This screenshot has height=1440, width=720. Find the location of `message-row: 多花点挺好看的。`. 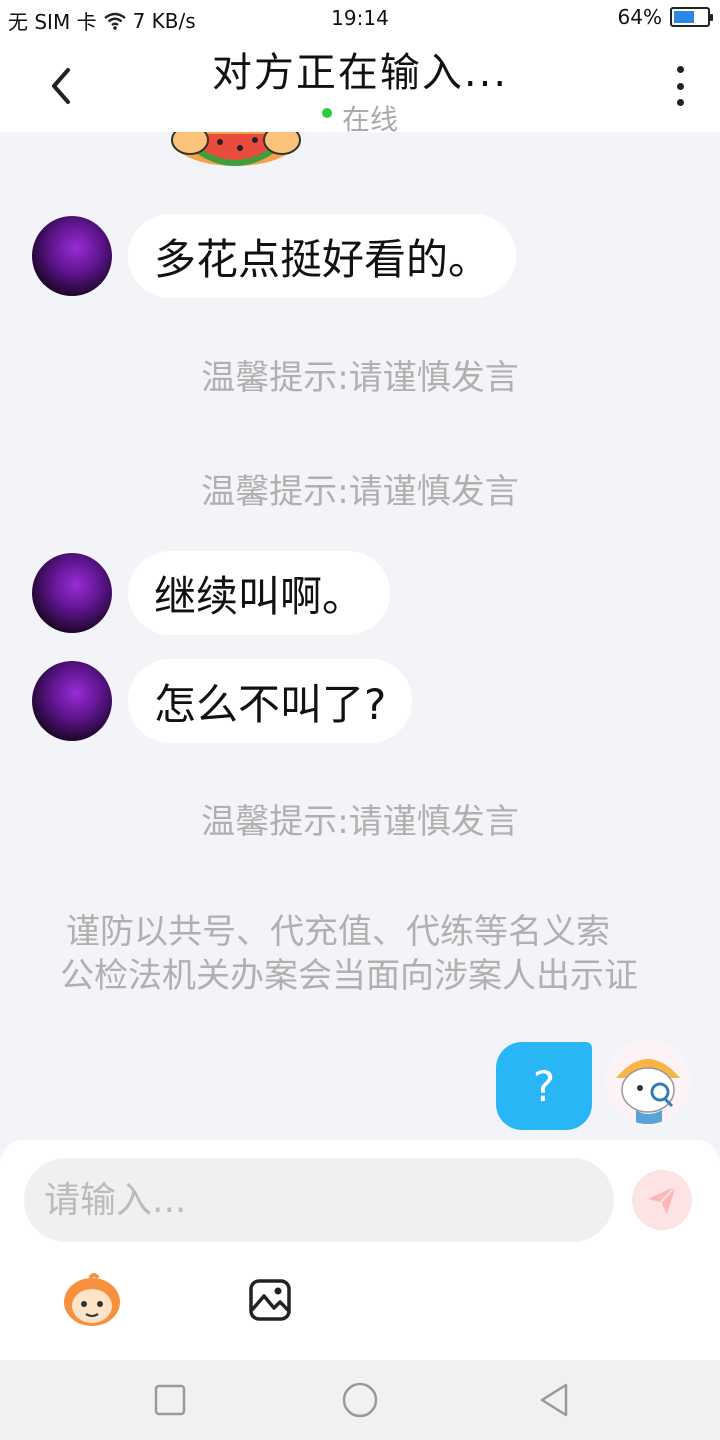

message-row: 多花点挺好看的。 is located at coordinates (274, 256).